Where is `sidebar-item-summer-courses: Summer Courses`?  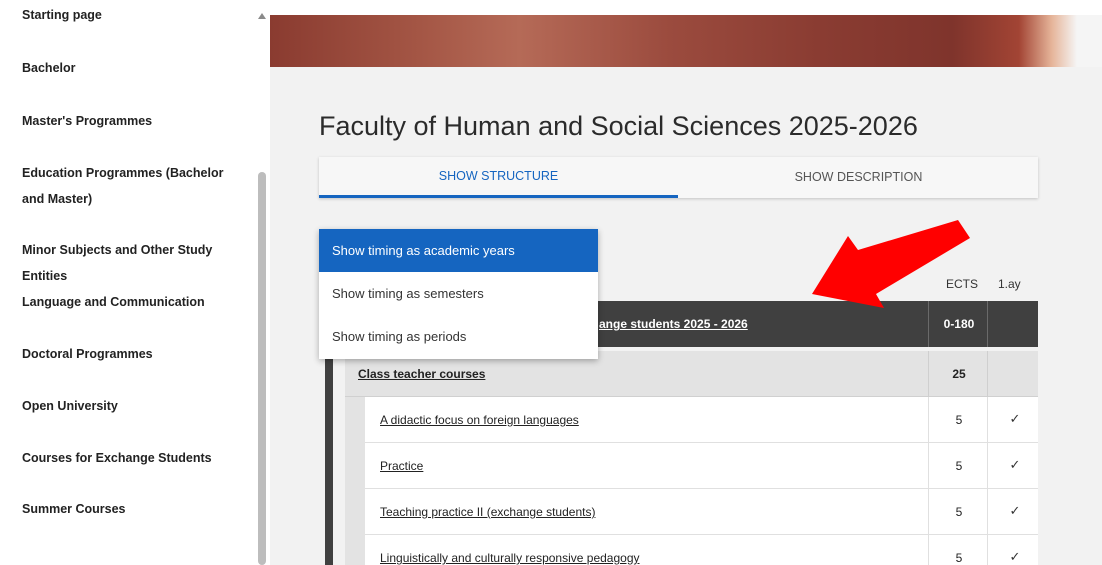
sidebar-item-summer-courses: Summer Courses is located at coordinates (134, 509).